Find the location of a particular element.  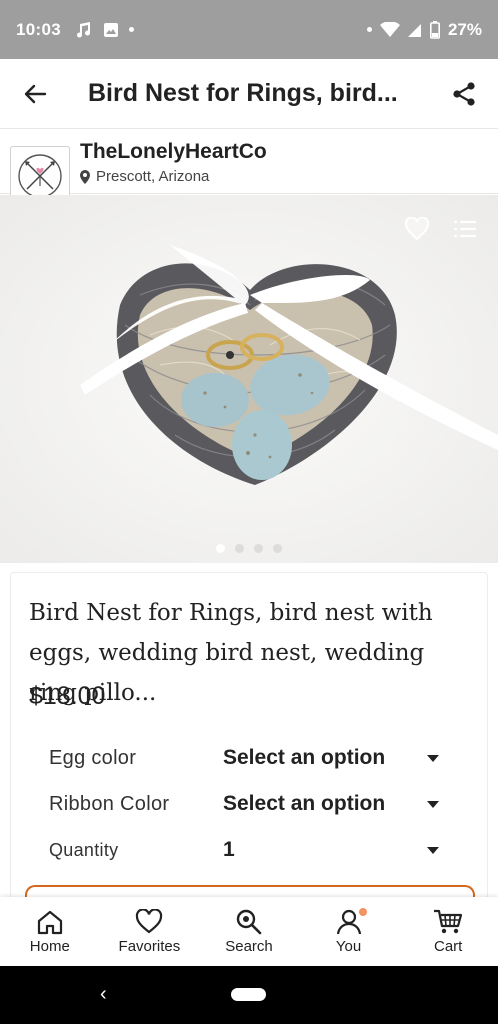

system-back-icon: ‹ is located at coordinates (103, 994).